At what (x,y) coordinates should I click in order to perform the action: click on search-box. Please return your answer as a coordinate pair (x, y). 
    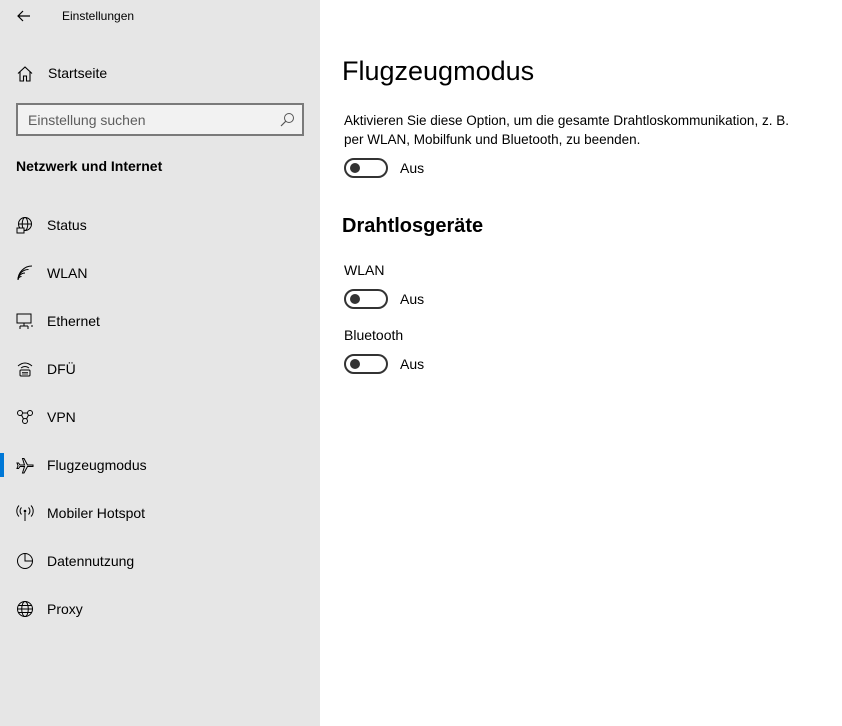
    Looking at the image, I should click on (160, 119).